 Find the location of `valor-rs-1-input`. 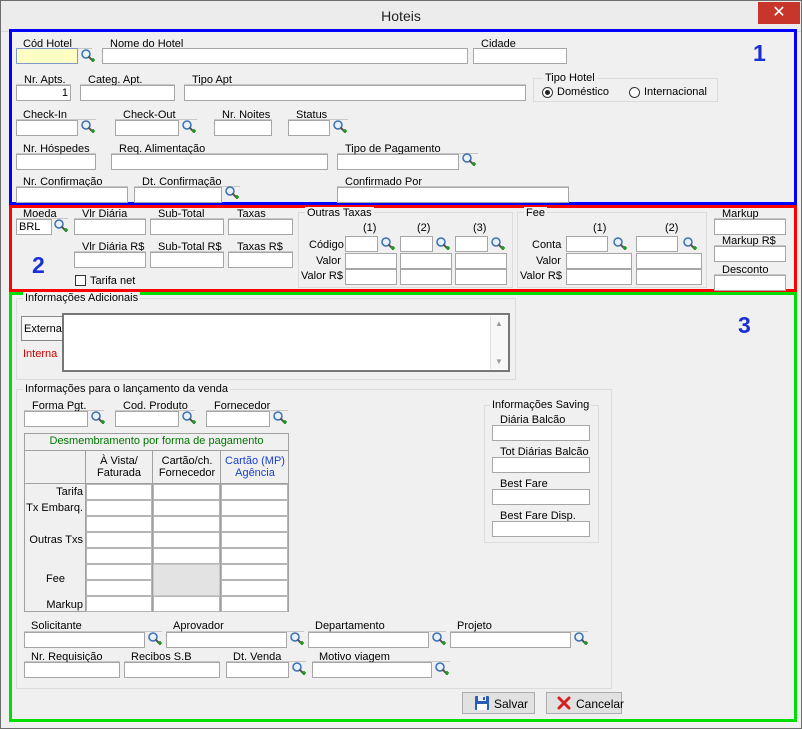

valor-rs-1-input is located at coordinates (371, 277).